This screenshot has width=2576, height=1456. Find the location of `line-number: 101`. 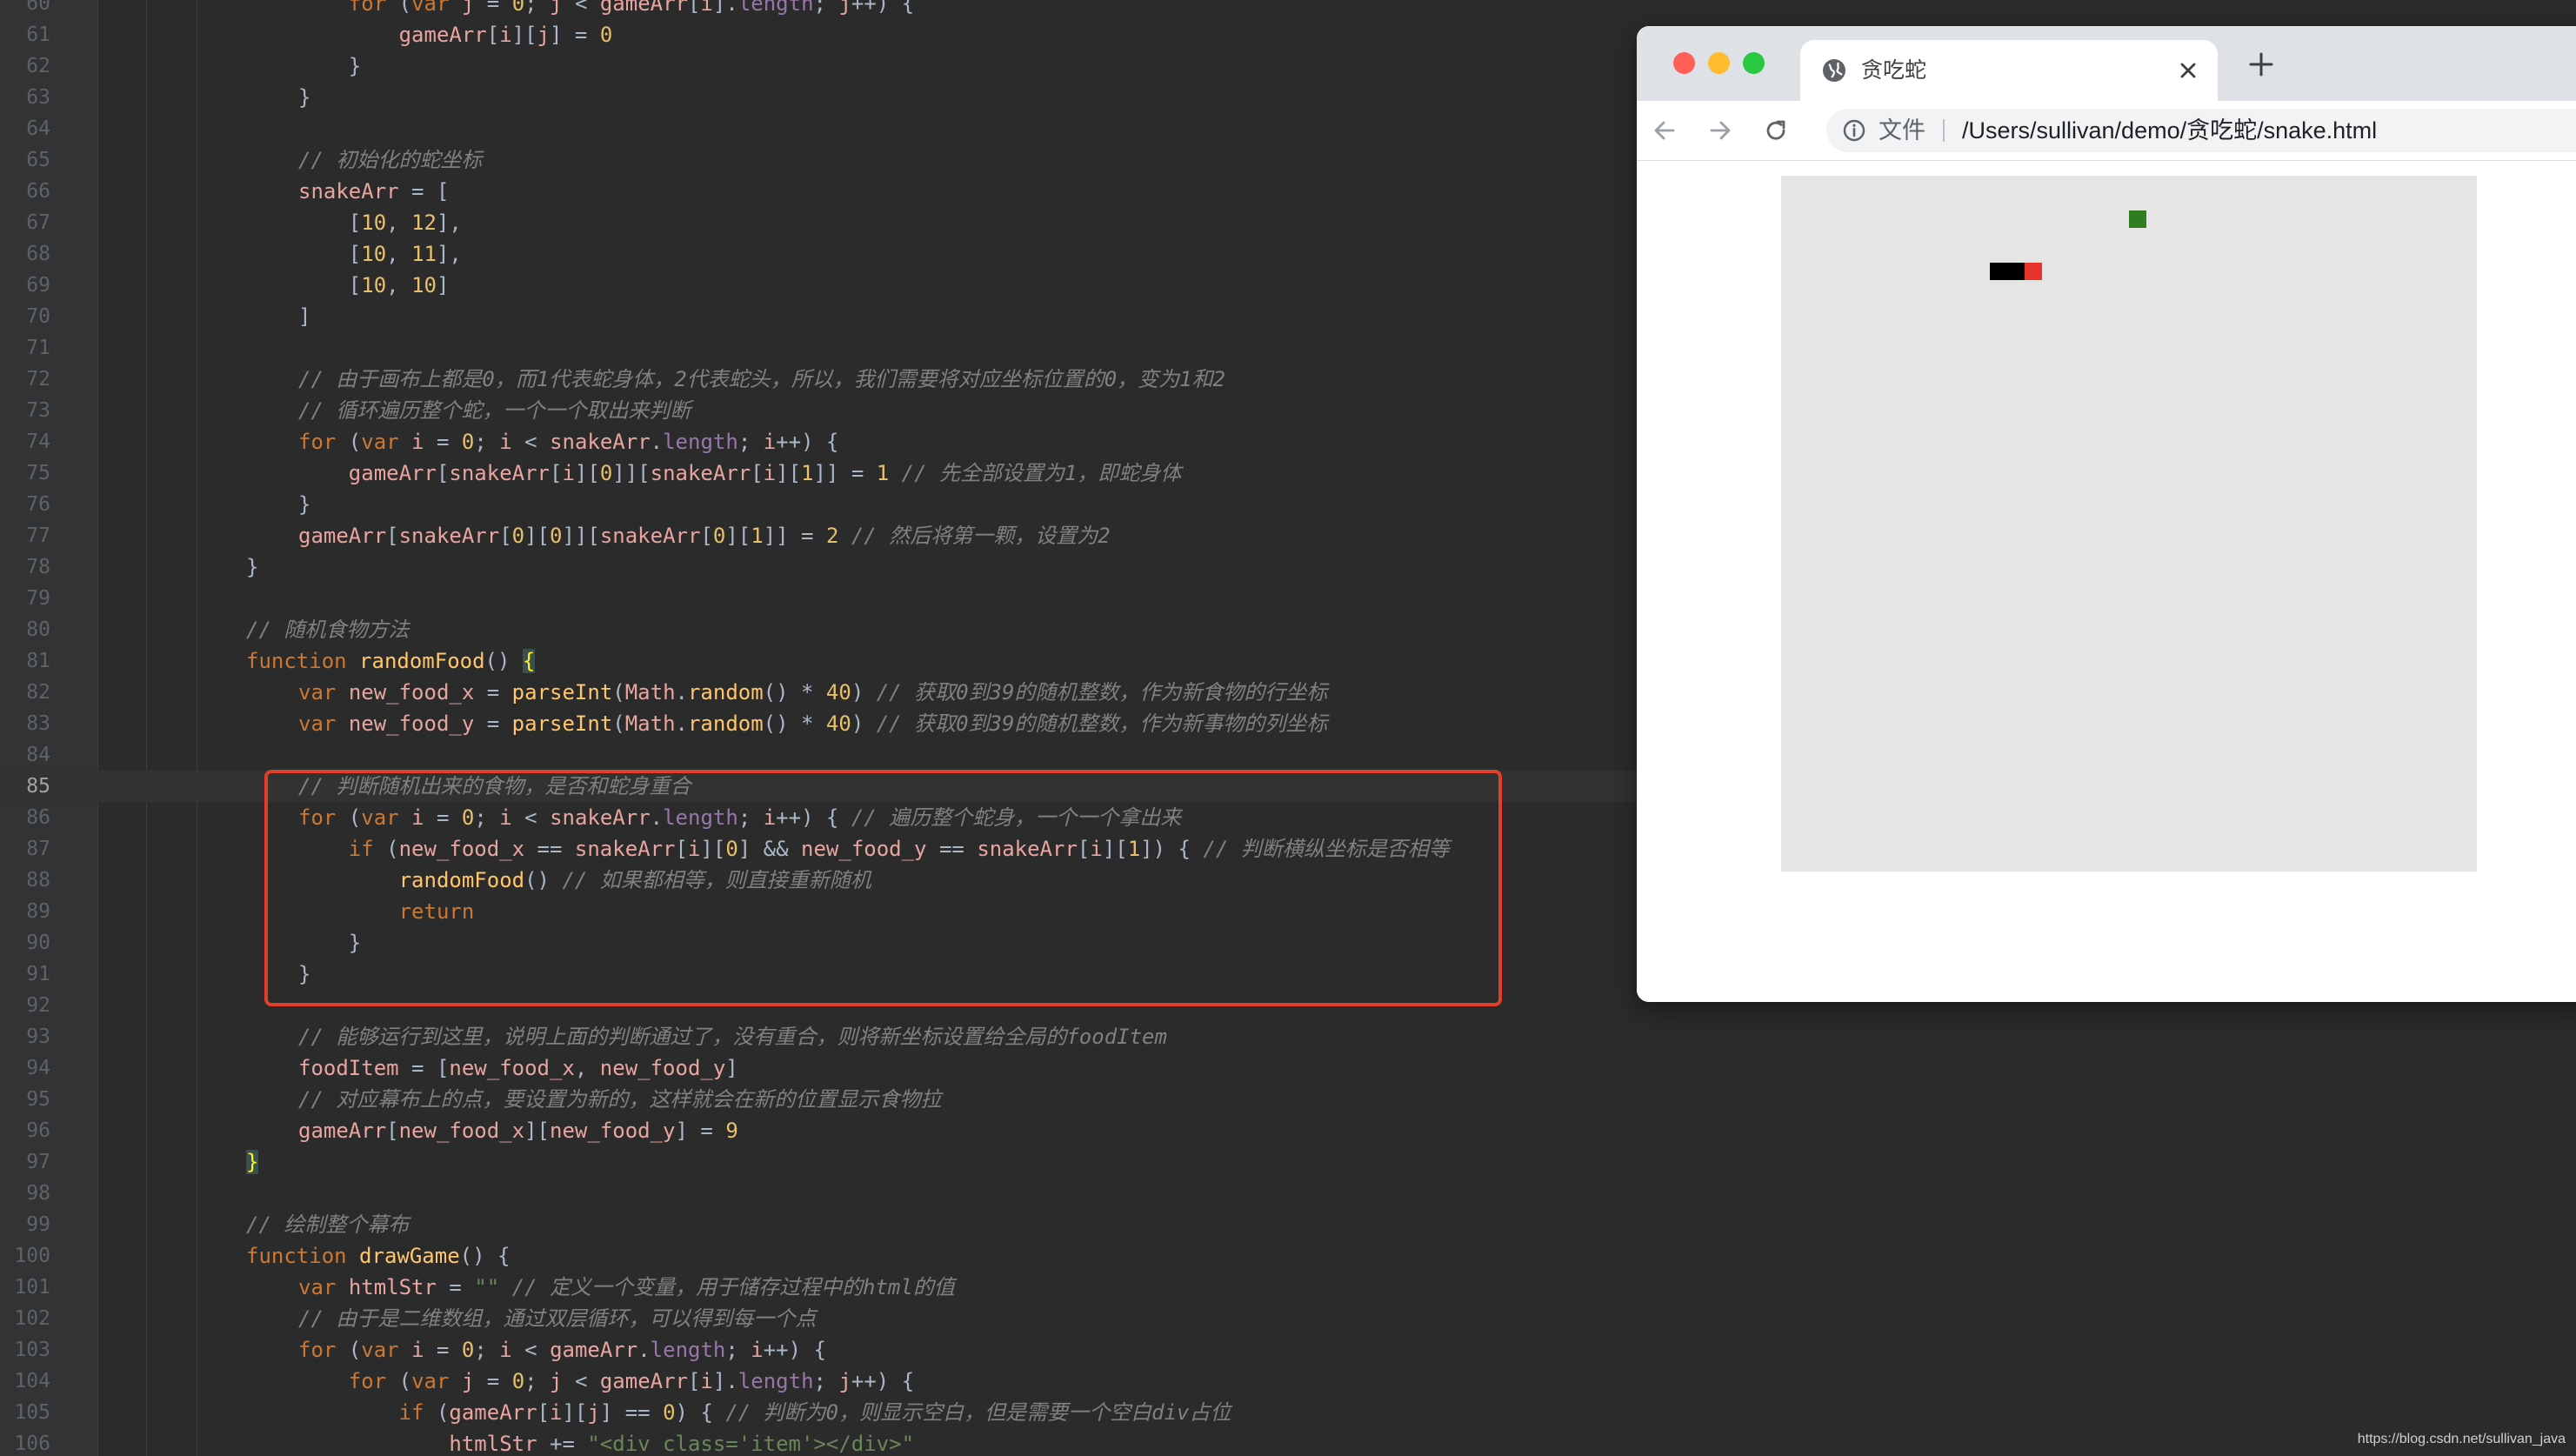

line-number: 101 is located at coordinates (32, 1287).